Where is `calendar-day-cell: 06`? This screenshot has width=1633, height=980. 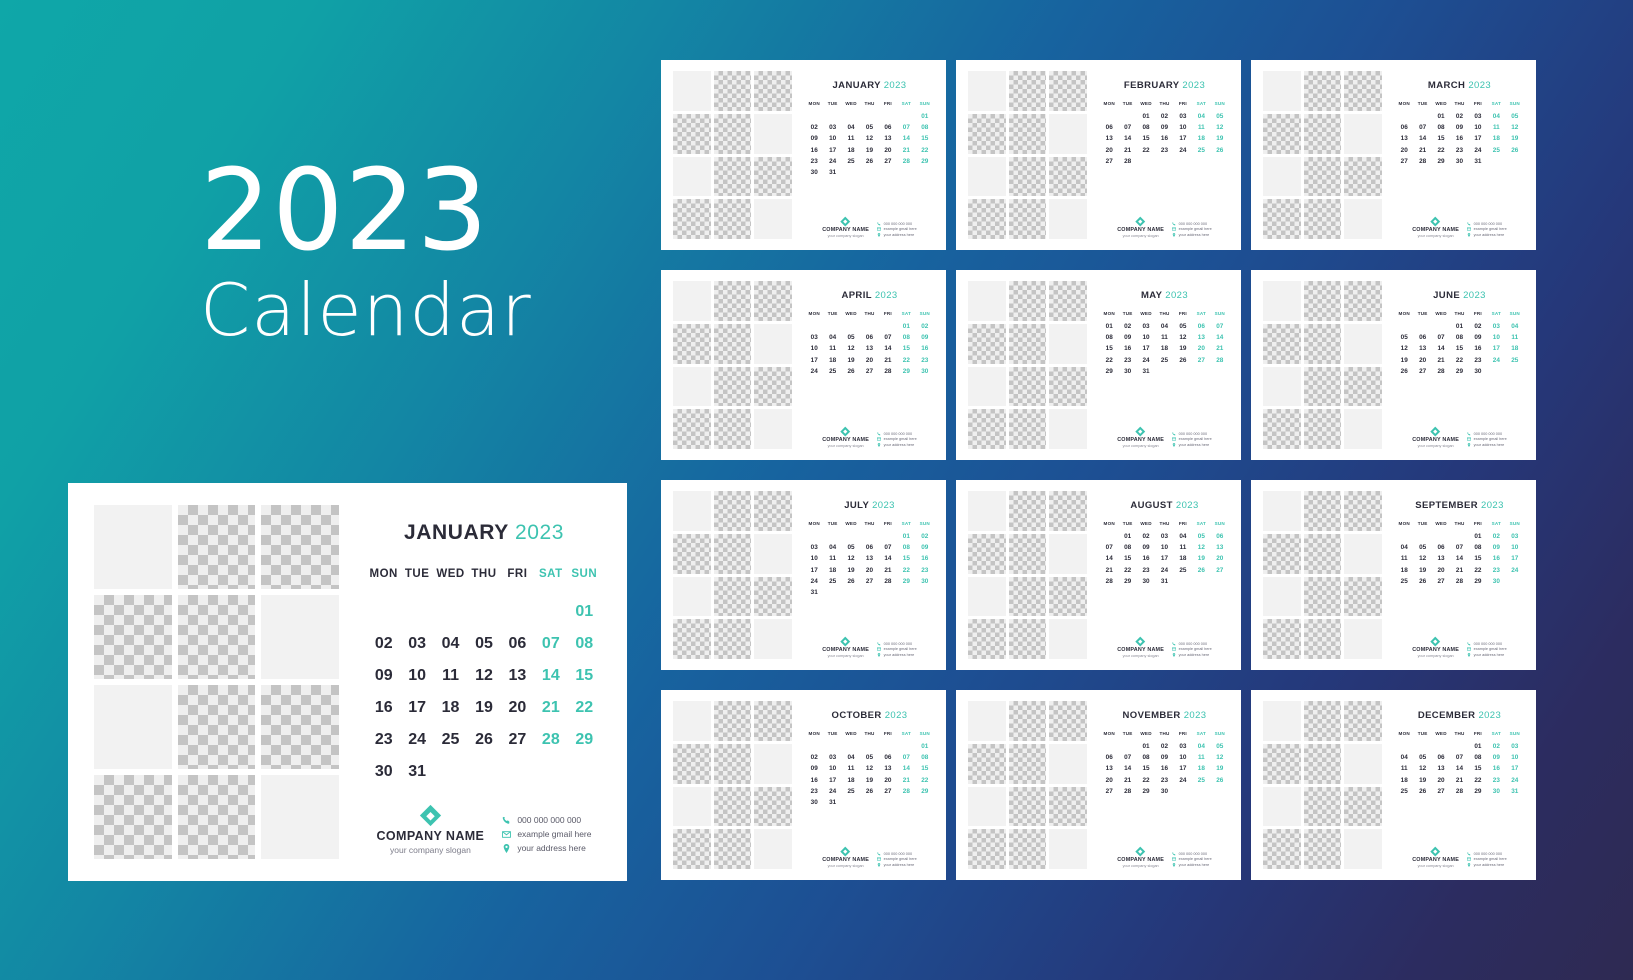
calendar-day-cell: 06 is located at coordinates (1441, 547).